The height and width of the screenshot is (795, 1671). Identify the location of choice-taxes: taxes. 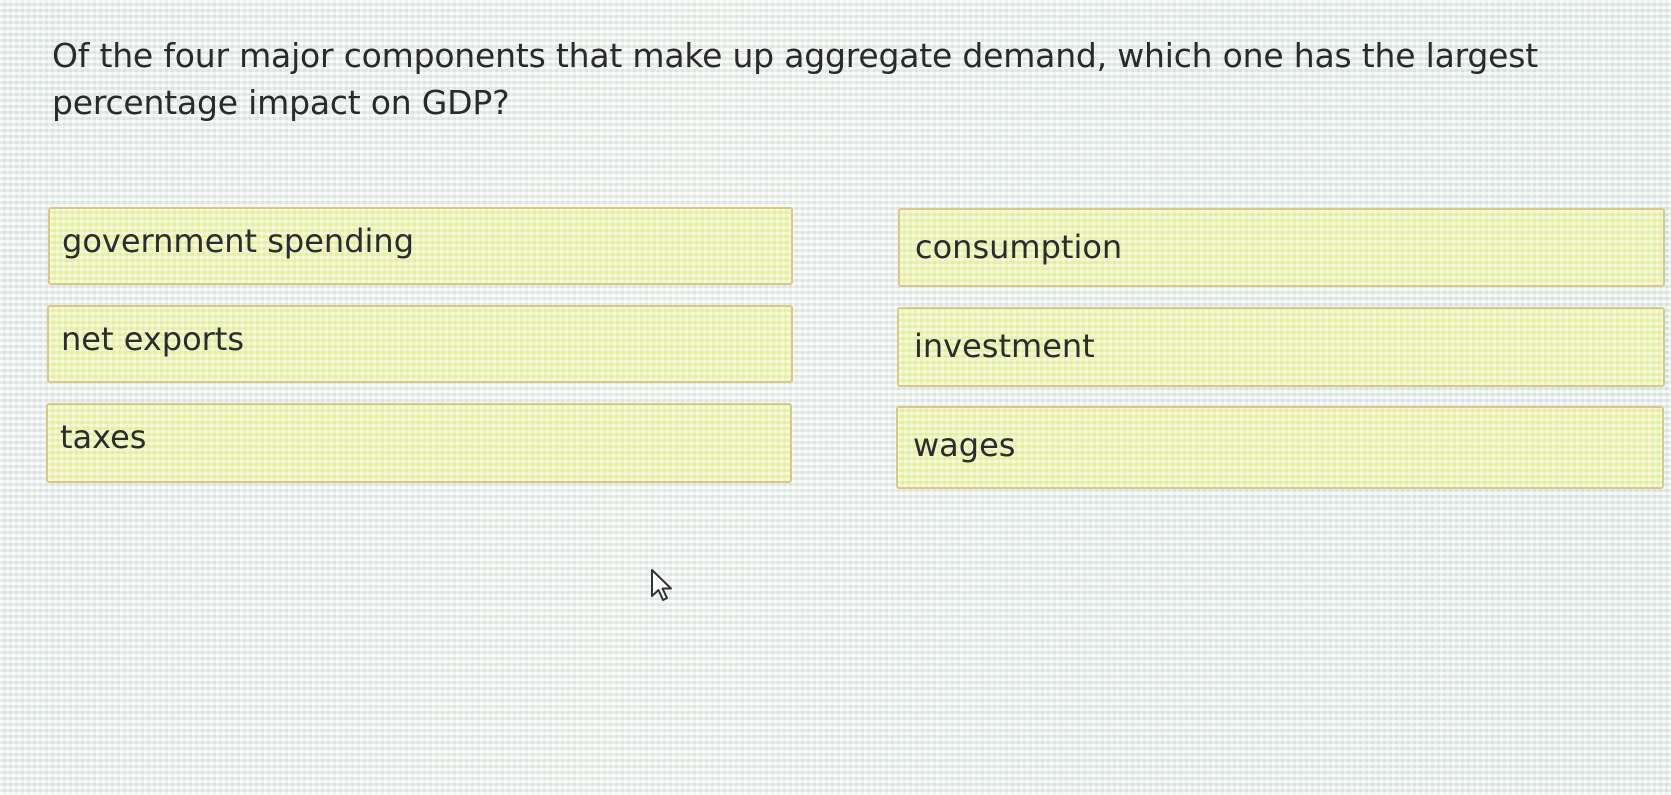
(419, 443).